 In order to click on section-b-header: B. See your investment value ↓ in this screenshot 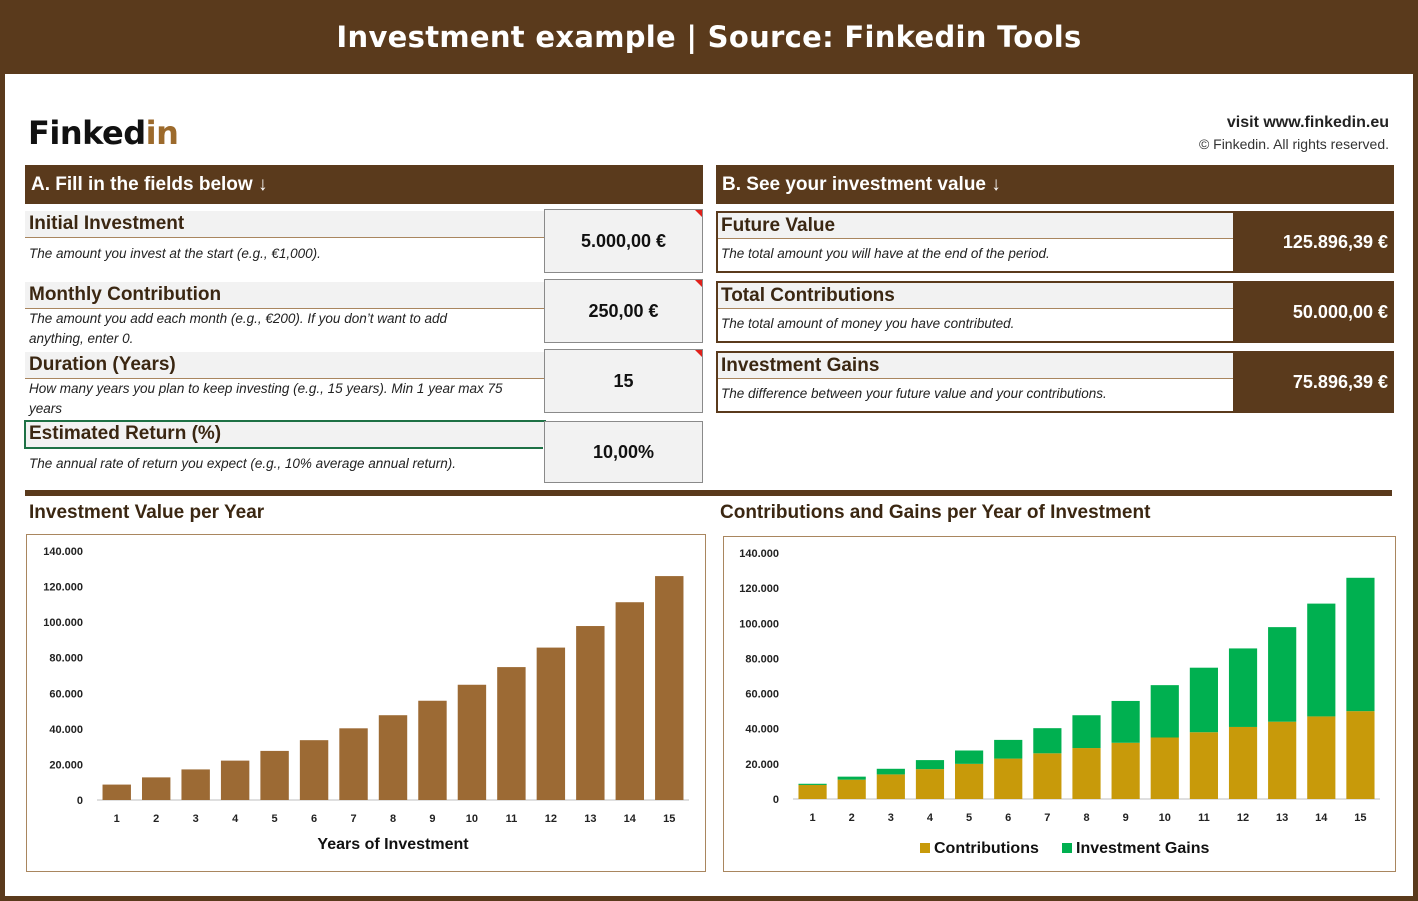, I will do `click(1055, 184)`.